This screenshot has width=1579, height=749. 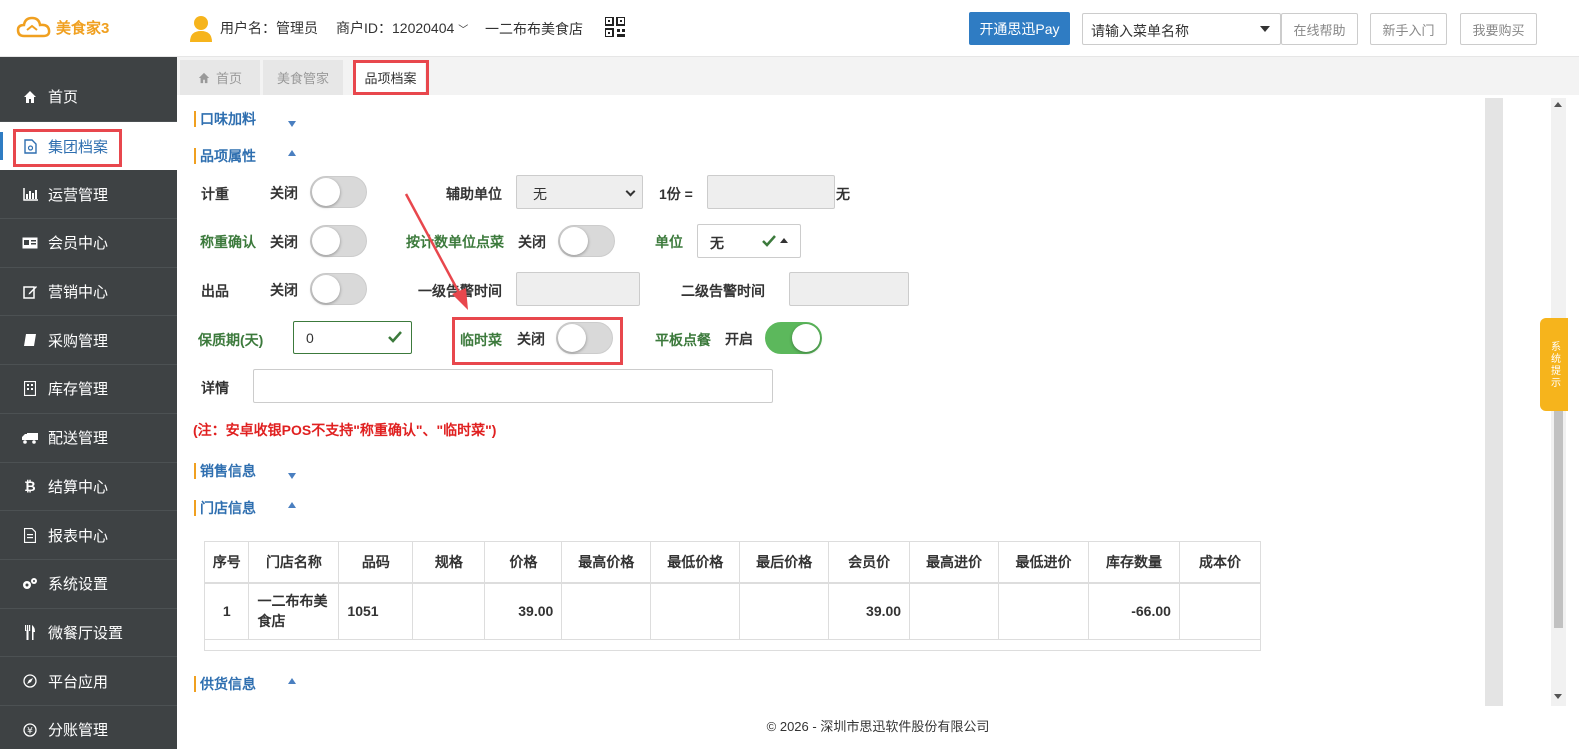 What do you see at coordinates (771, 192) in the screenshot?
I see `one-portion-input` at bounding box center [771, 192].